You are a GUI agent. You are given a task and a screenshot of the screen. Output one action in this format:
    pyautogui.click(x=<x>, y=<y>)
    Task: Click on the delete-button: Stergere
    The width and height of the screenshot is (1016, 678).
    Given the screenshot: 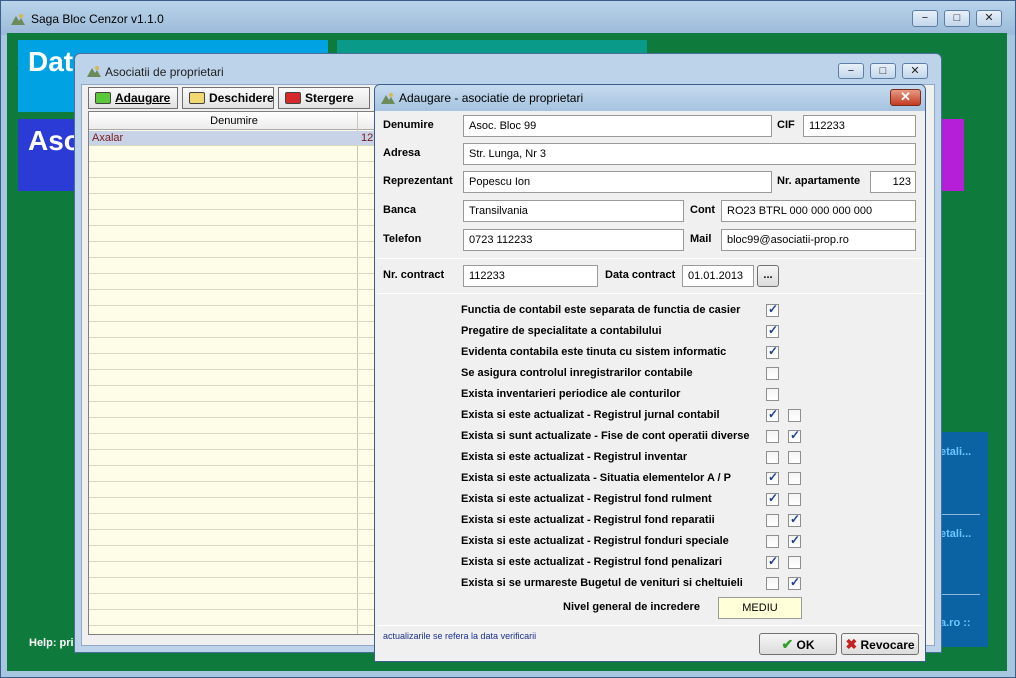 What is the action you would take?
    pyautogui.click(x=324, y=98)
    